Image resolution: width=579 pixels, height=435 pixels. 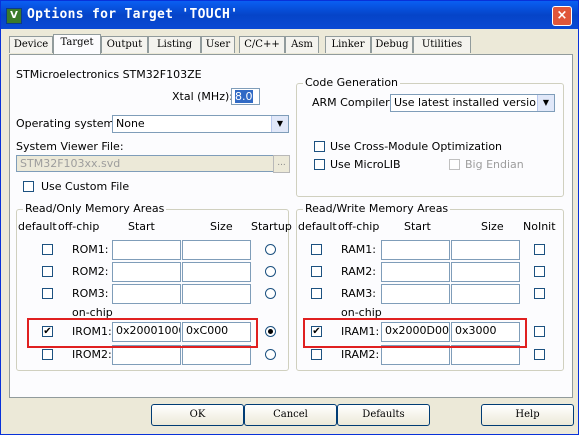 I want to click on cancel-button: Cancel, so click(x=290, y=415).